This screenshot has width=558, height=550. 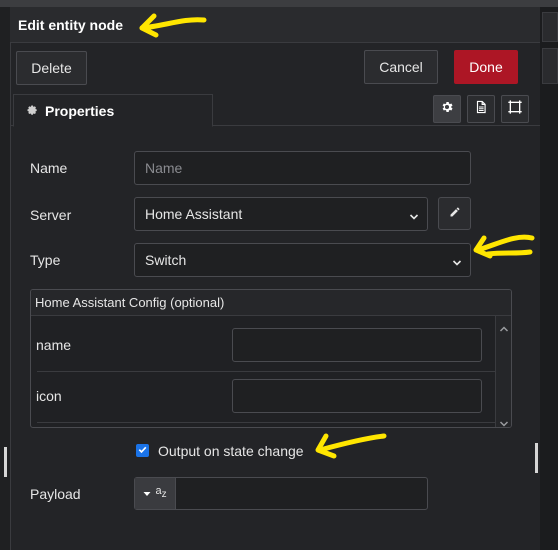 I want to click on output-on-state-change-checkbox, so click(x=142, y=450).